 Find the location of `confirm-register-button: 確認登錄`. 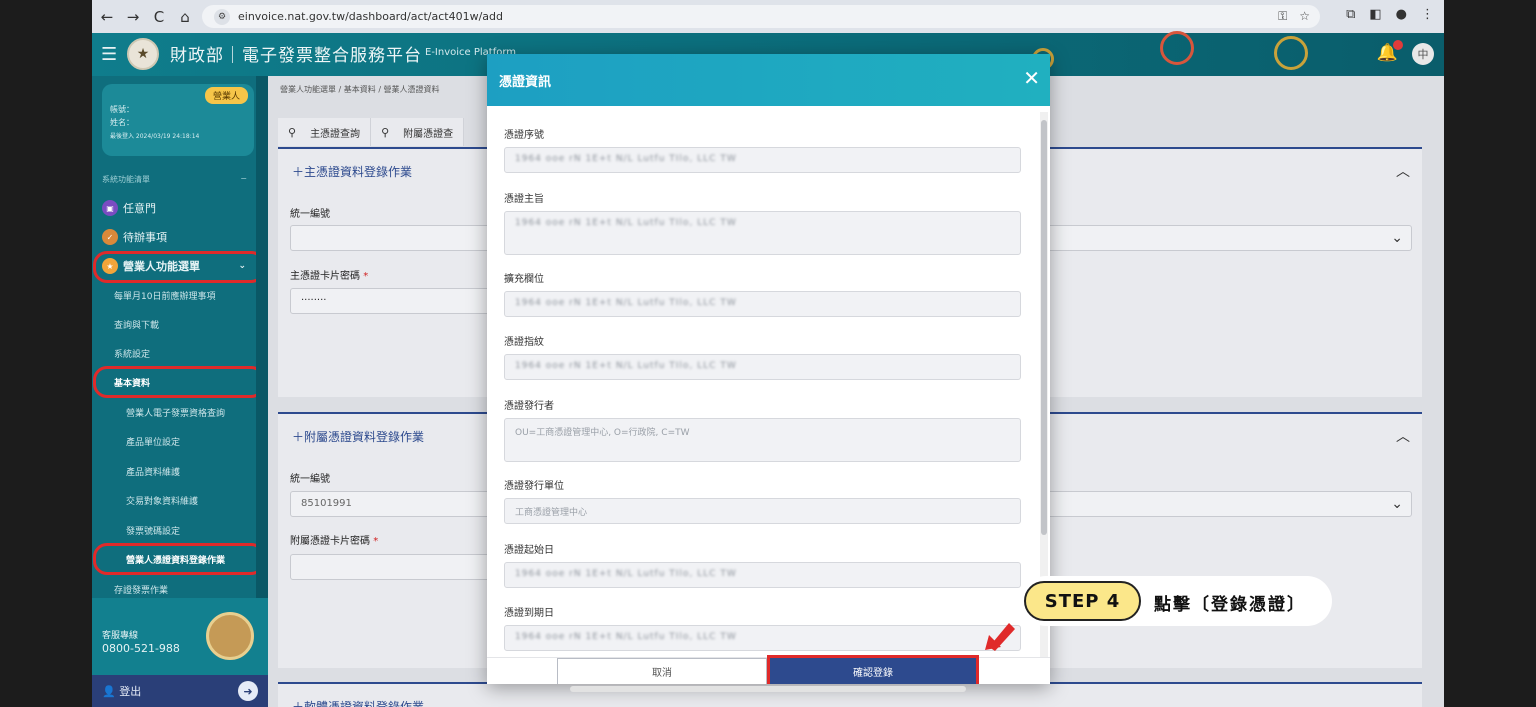

confirm-register-button: 確認登錄 is located at coordinates (873, 669).